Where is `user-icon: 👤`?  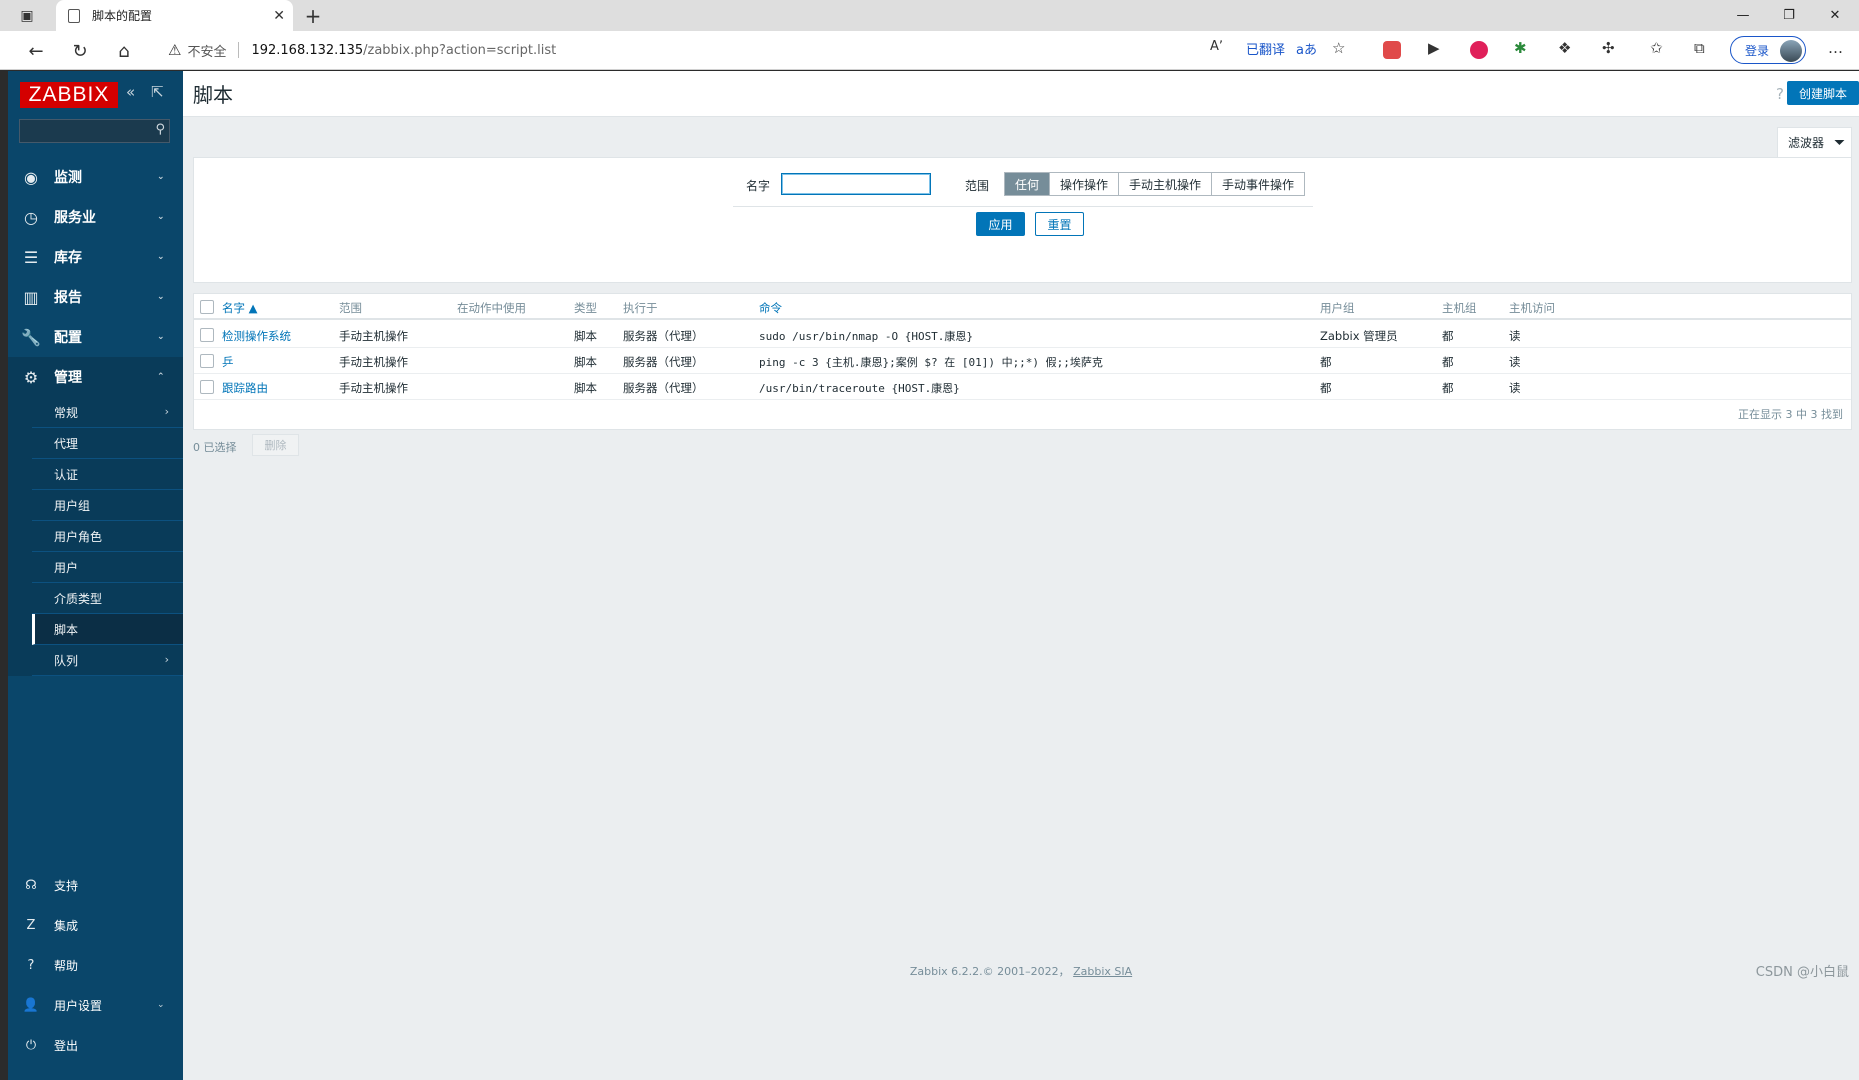
user-icon: 👤 is located at coordinates (31, 1005).